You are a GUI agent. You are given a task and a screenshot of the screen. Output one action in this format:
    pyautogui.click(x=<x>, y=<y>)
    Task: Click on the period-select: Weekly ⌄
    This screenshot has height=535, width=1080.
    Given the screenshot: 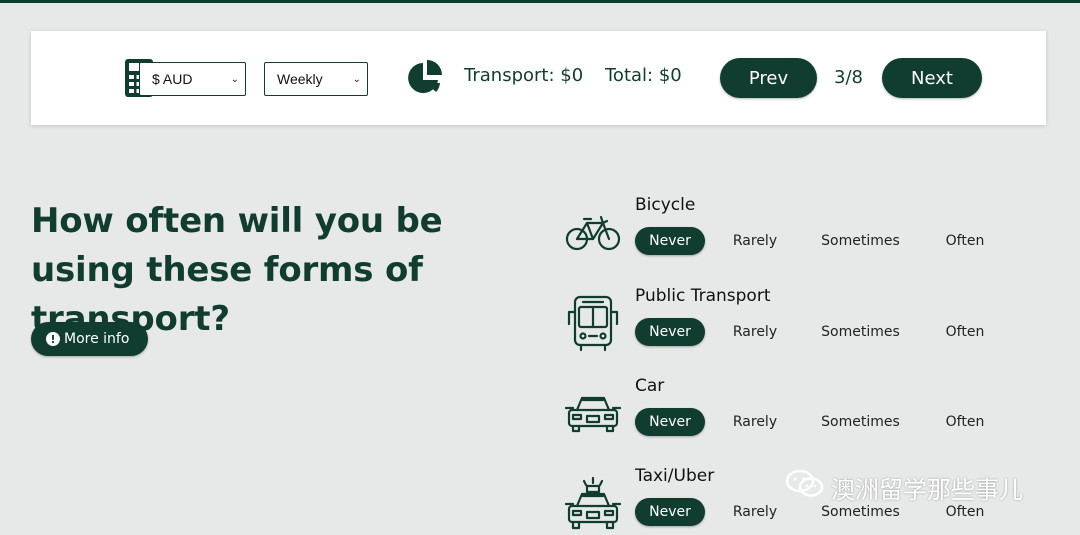 What is the action you would take?
    pyautogui.click(x=316, y=79)
    